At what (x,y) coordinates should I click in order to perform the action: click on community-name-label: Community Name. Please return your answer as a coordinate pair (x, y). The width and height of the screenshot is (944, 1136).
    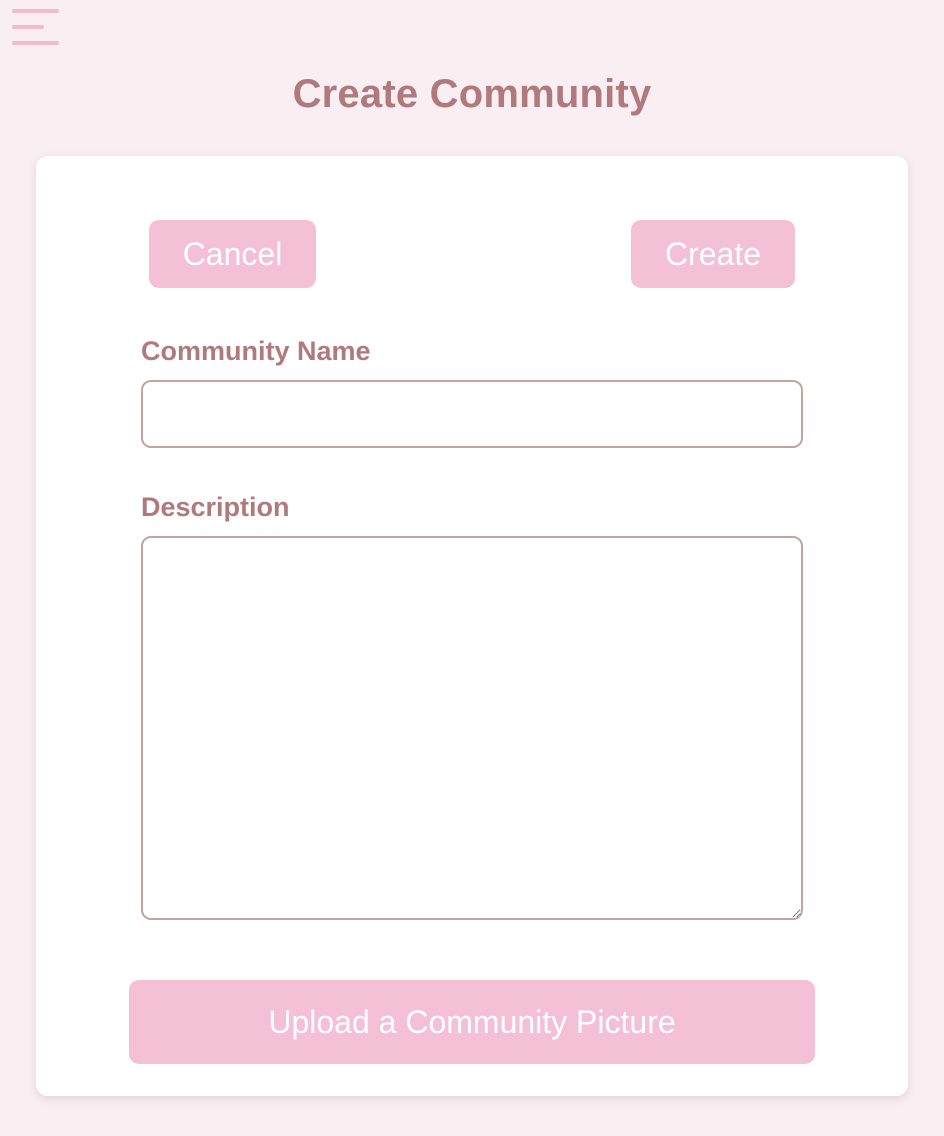
    Looking at the image, I should click on (256, 351).